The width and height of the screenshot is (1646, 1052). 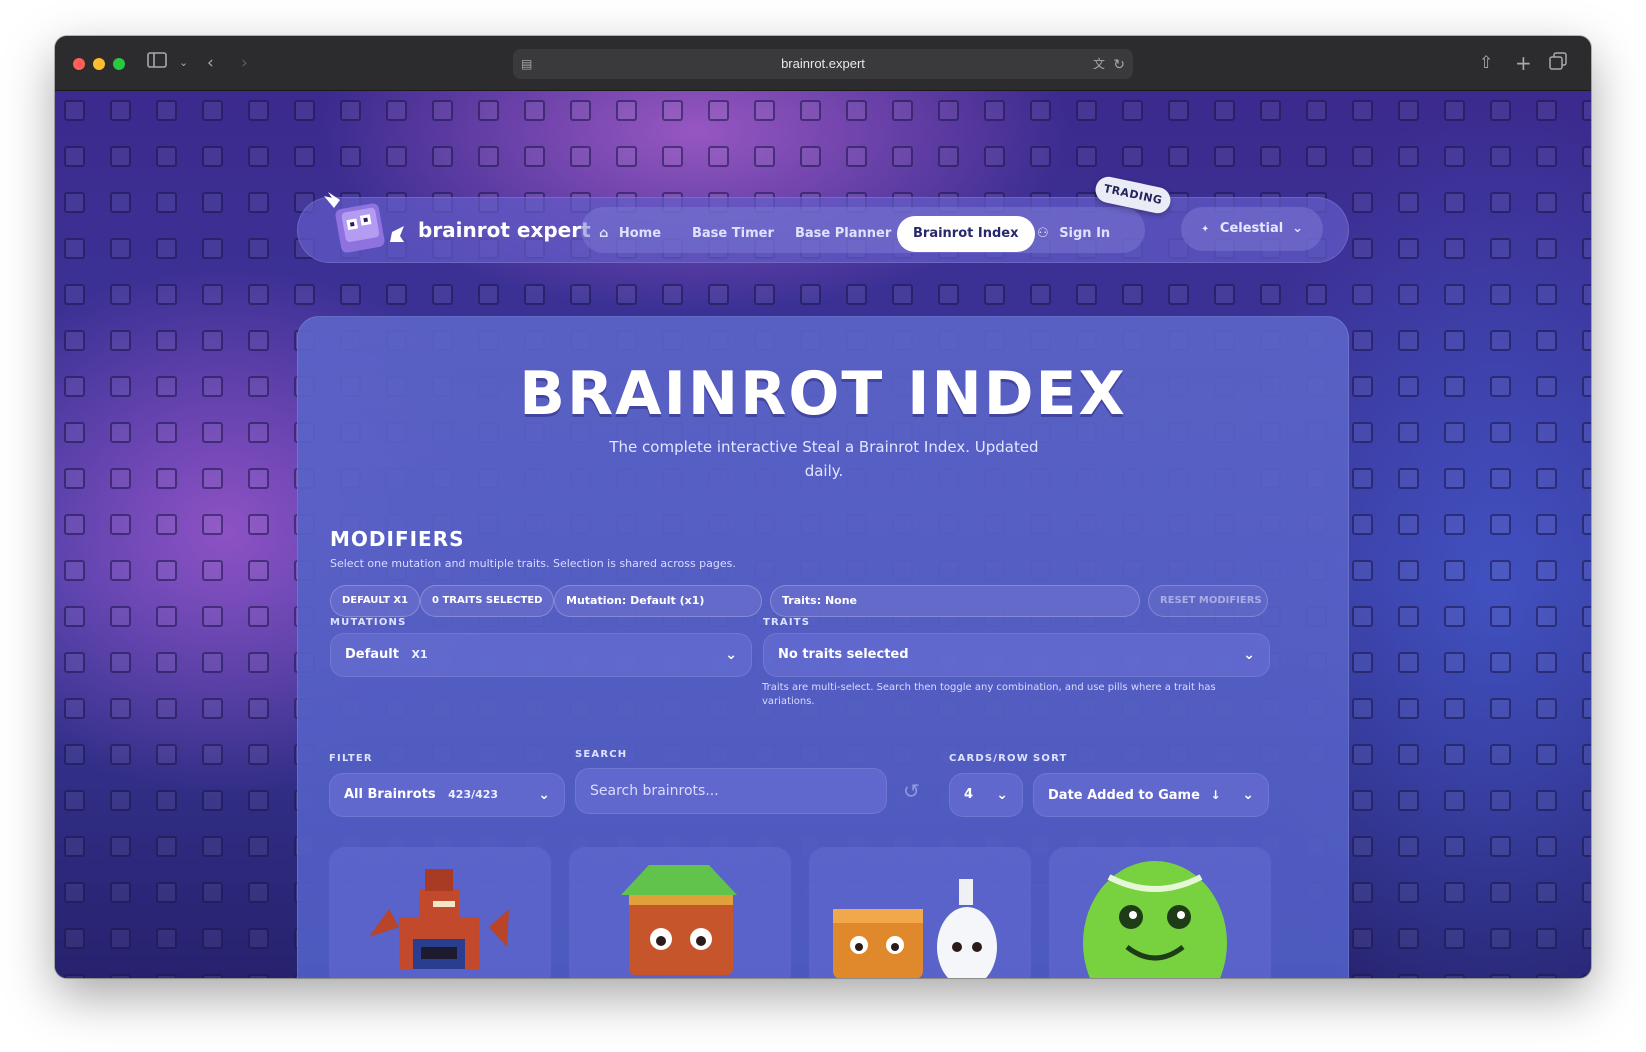 I want to click on theme-select: ✦ Celestial ⌄, so click(x=1252, y=229).